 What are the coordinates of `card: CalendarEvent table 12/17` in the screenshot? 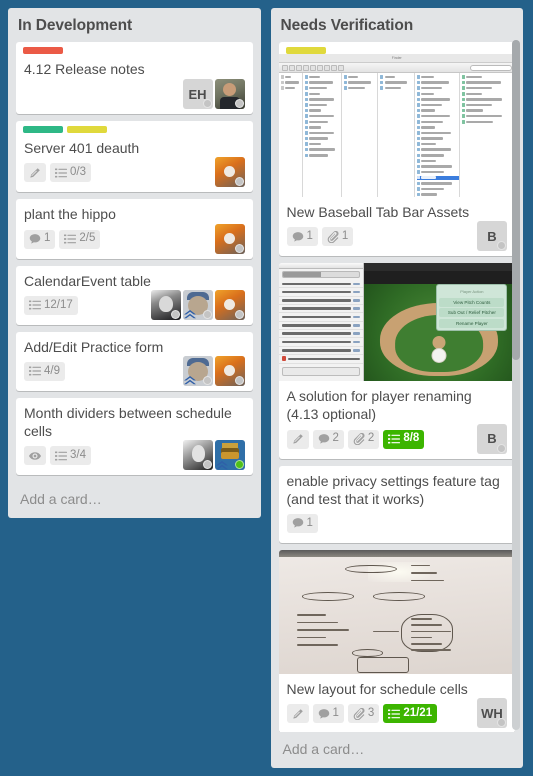 It's located at (134, 295).